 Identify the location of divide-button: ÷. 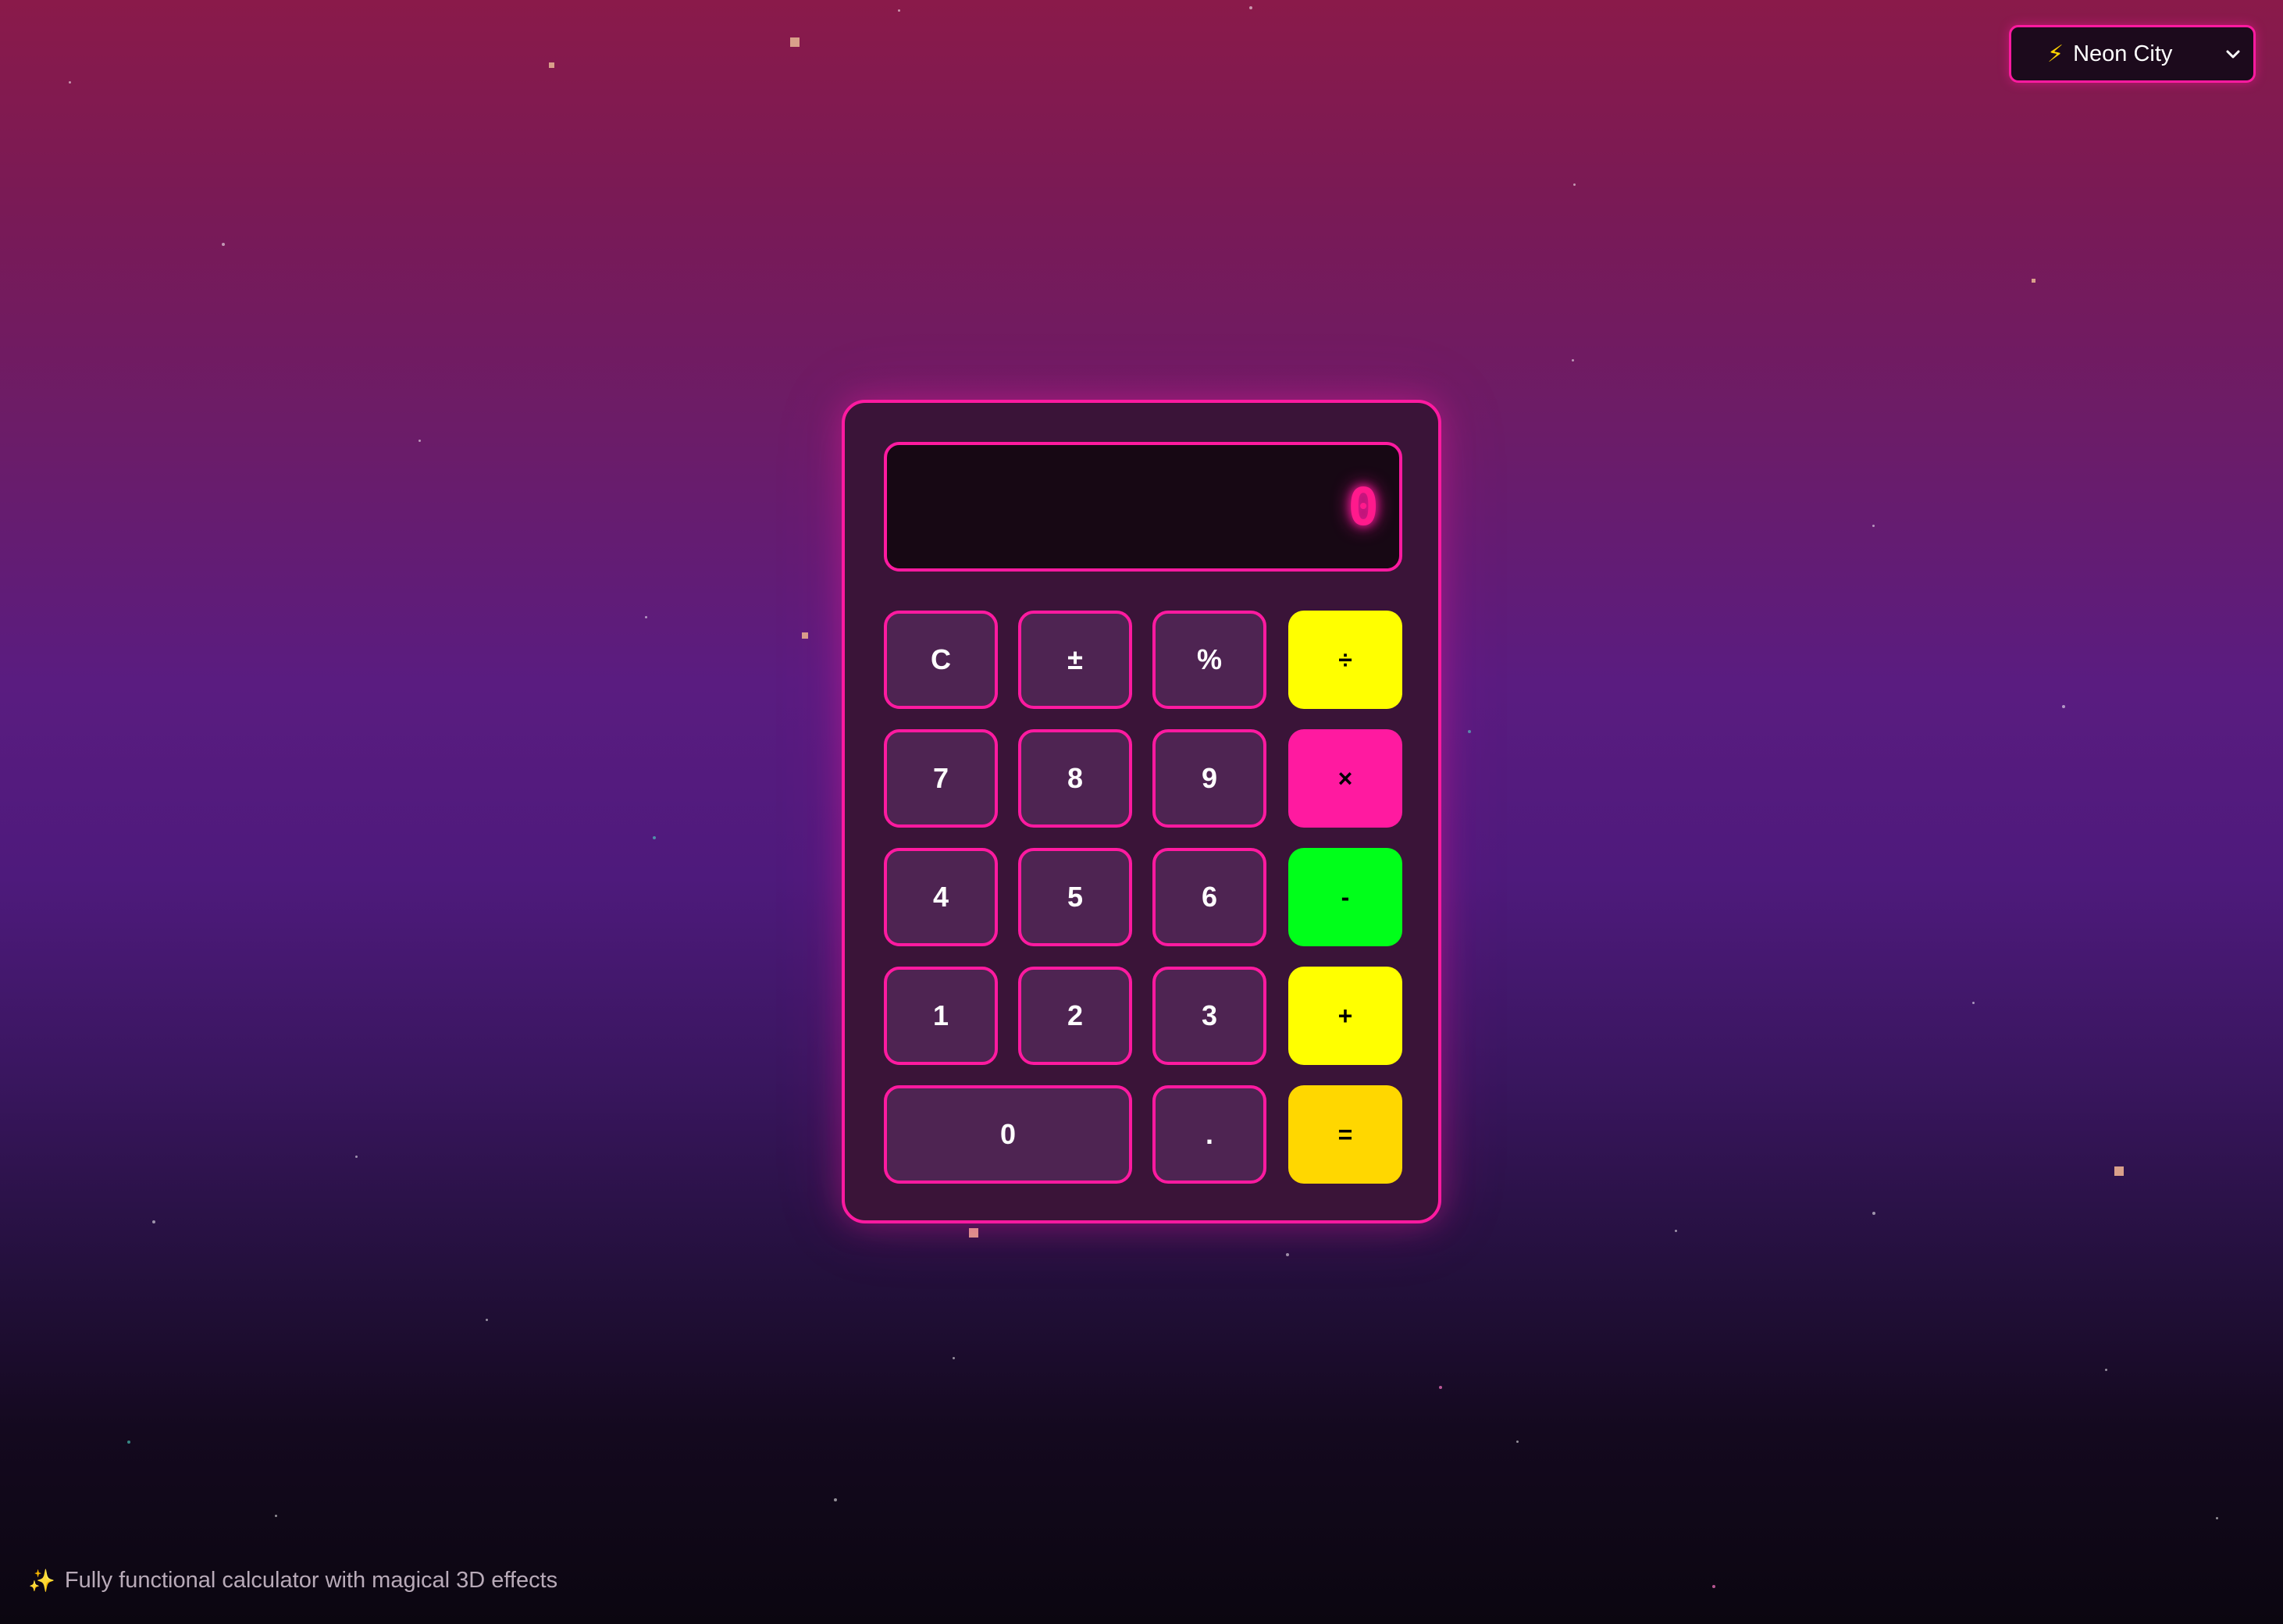
(1345, 660).